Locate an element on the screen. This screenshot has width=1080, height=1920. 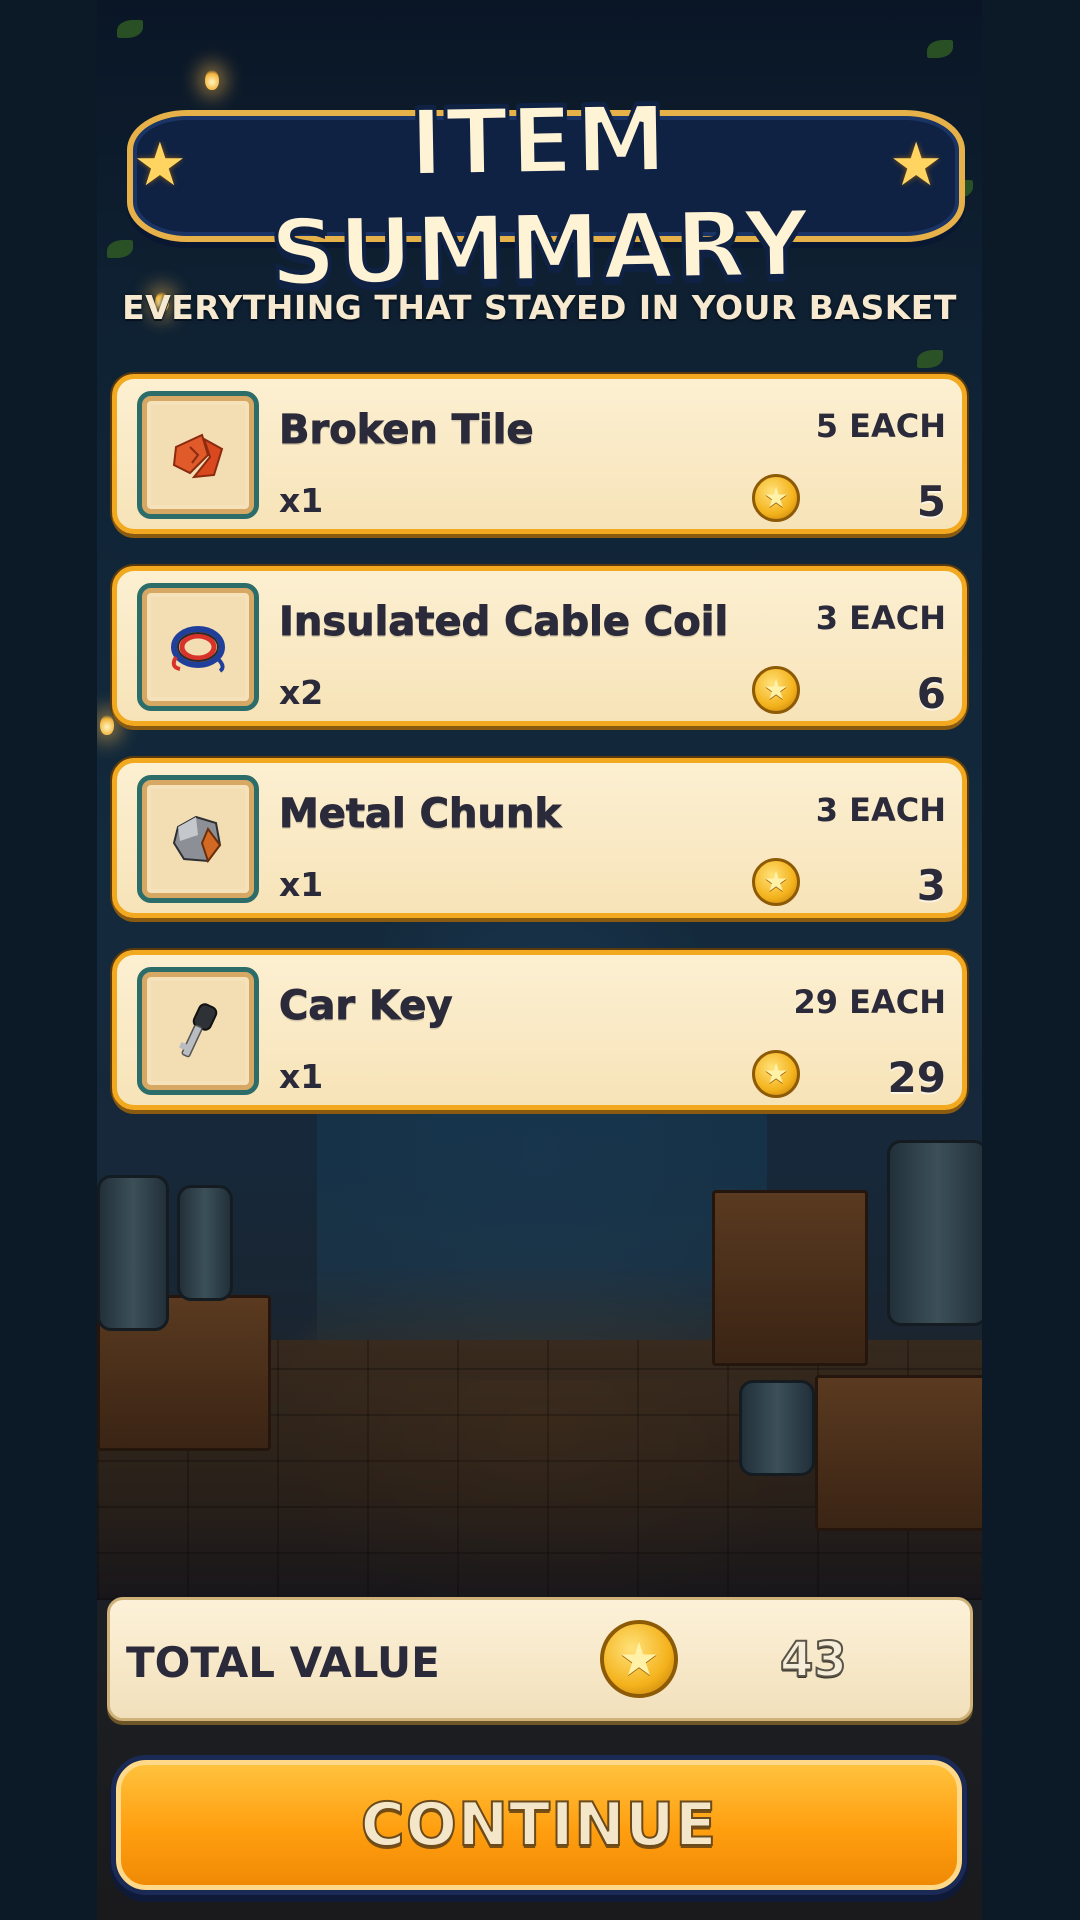
bucket-right is located at coordinates (777, 1428).